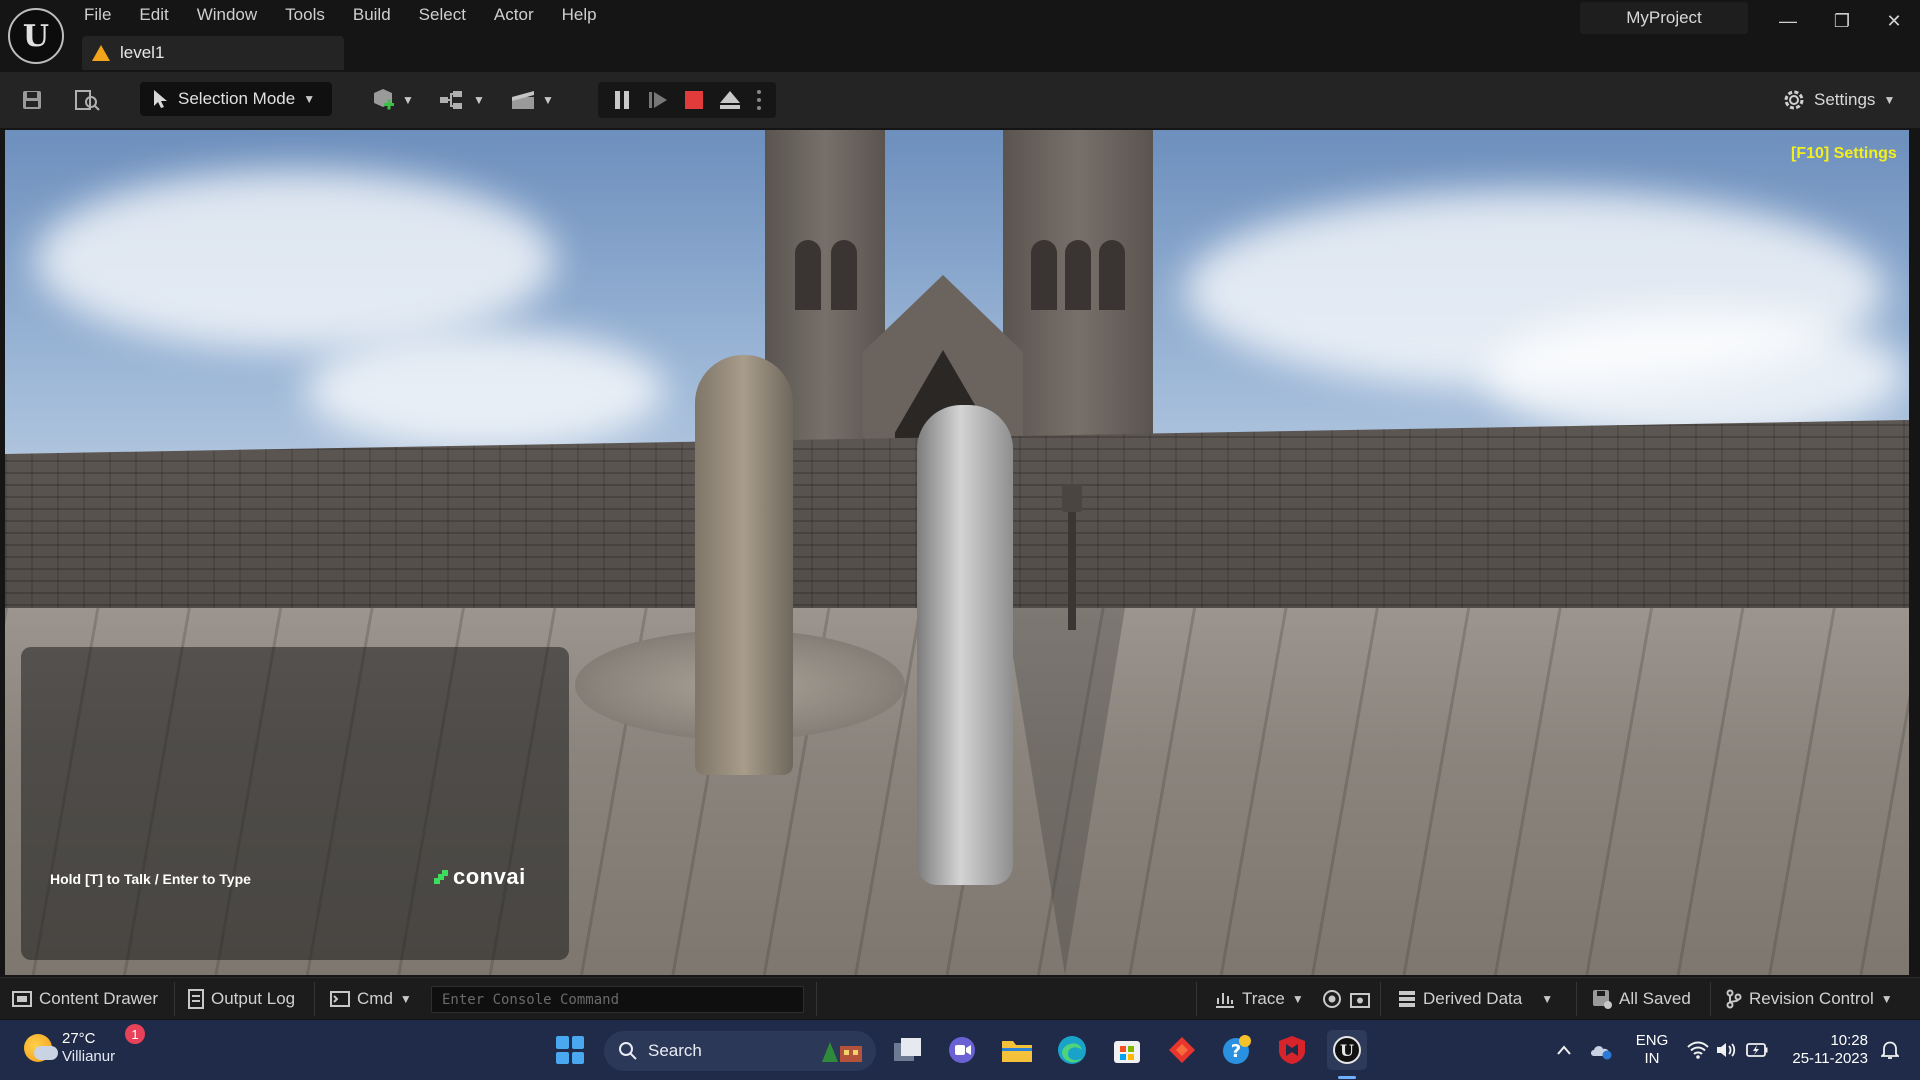 This screenshot has height=1080, width=1920. I want to click on edge-button, so click(1072, 1050).